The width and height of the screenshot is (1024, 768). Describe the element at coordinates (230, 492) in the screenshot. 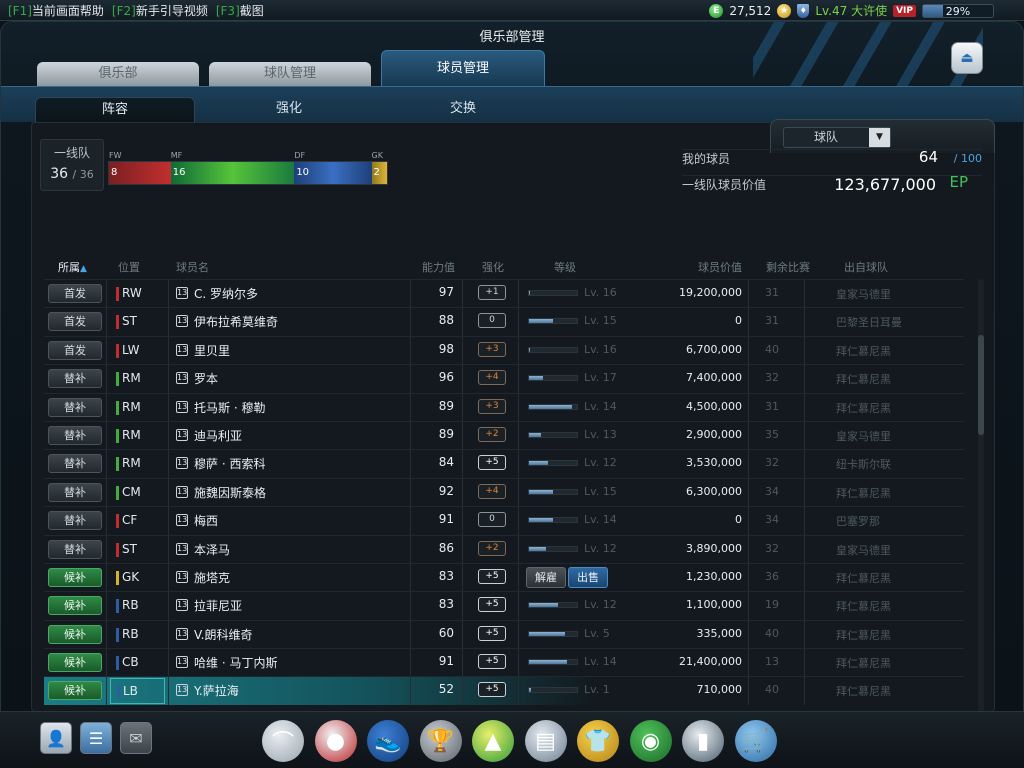

I see `player-name: 施魏因斯泰格` at that location.